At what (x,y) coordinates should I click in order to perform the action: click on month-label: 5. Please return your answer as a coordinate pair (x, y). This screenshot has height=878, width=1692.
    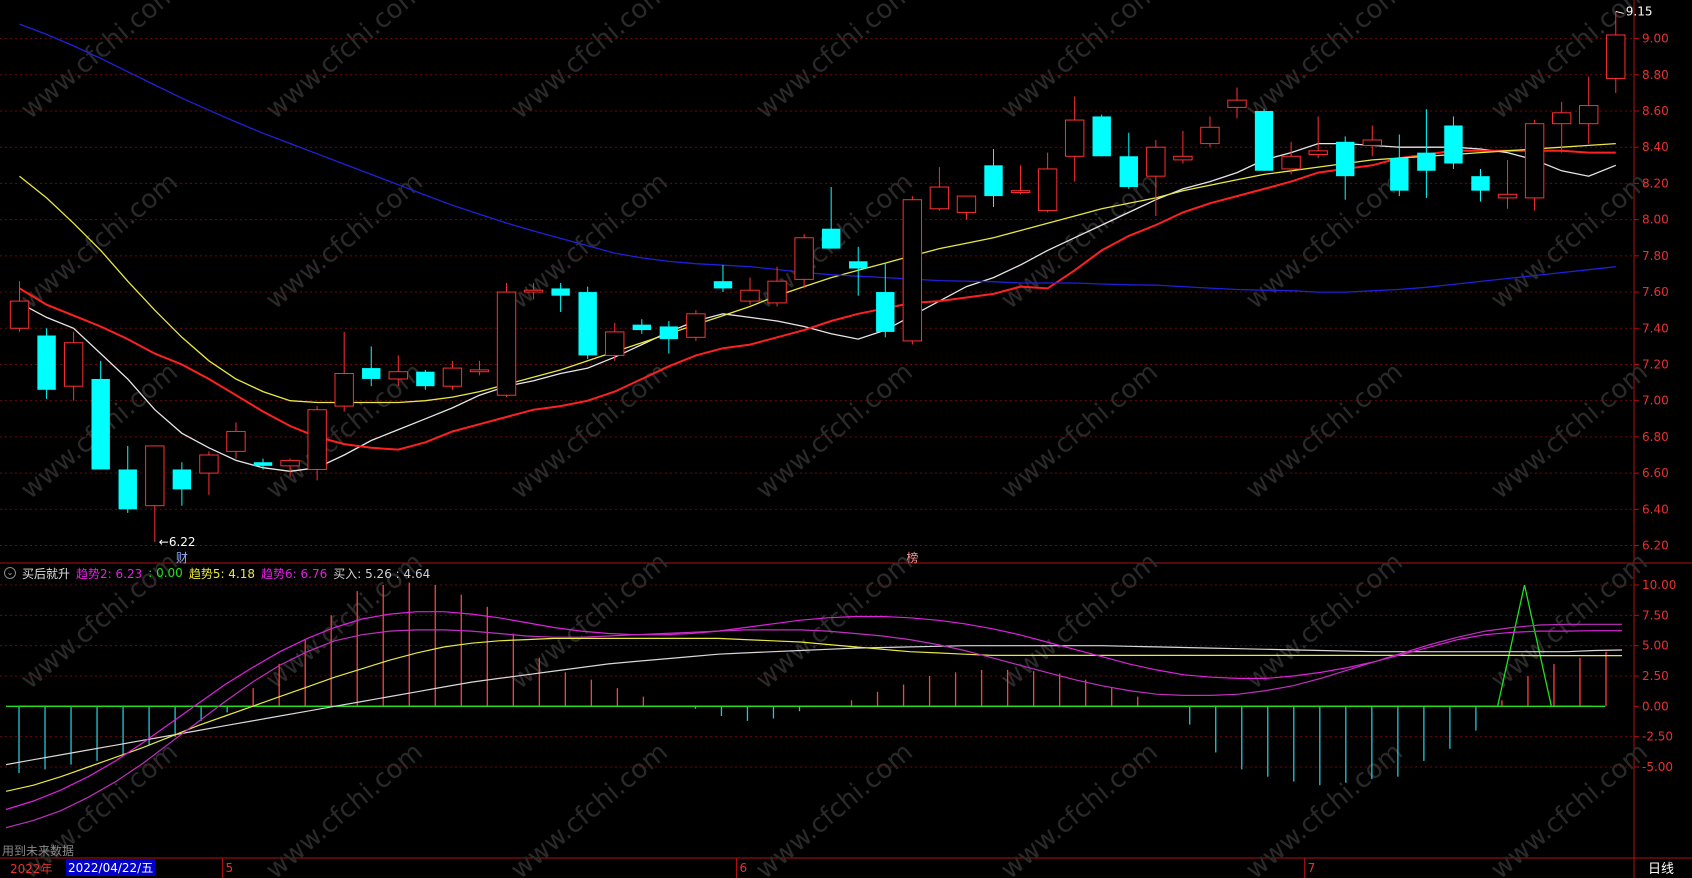
    Looking at the image, I should click on (229, 868).